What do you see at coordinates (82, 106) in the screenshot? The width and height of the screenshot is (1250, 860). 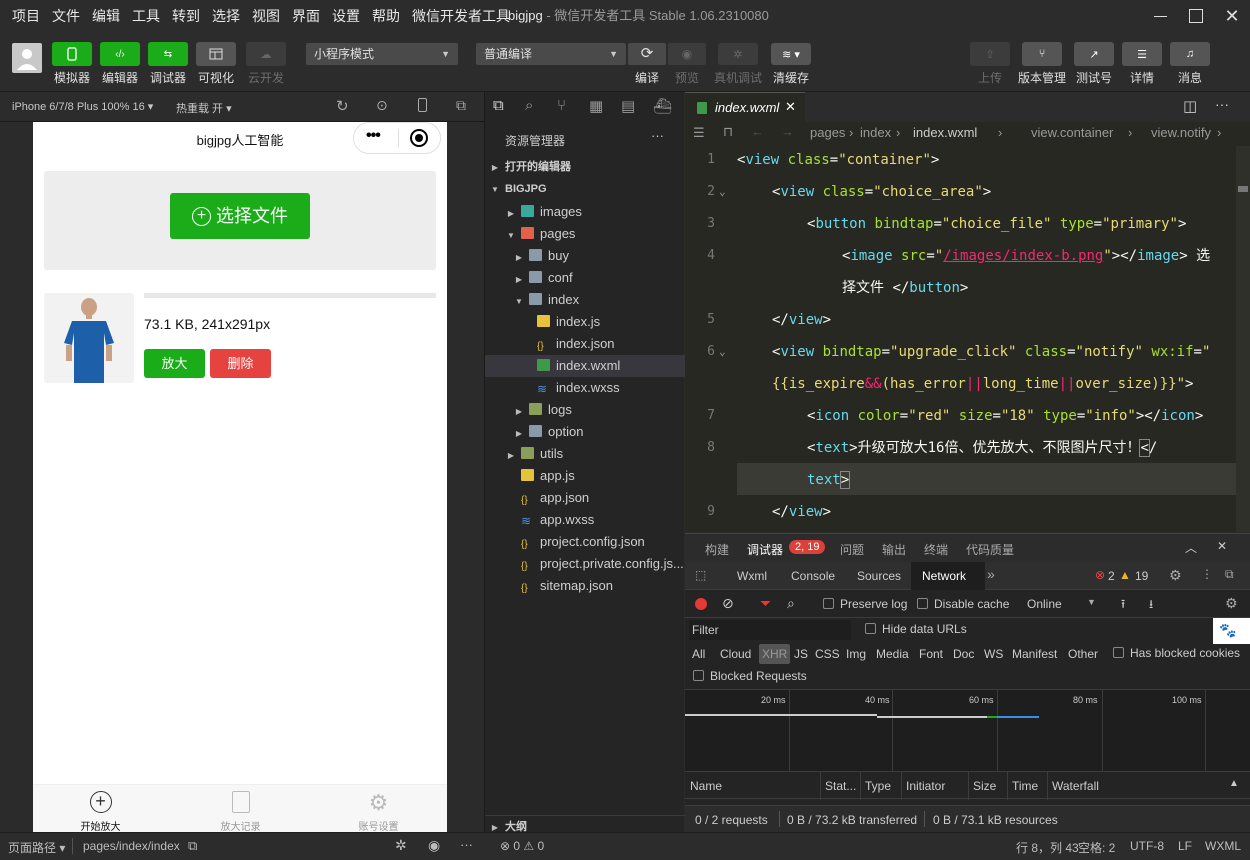 I see `device-select: iPhone 6/7/8 Plus 100% 16 ▾` at bounding box center [82, 106].